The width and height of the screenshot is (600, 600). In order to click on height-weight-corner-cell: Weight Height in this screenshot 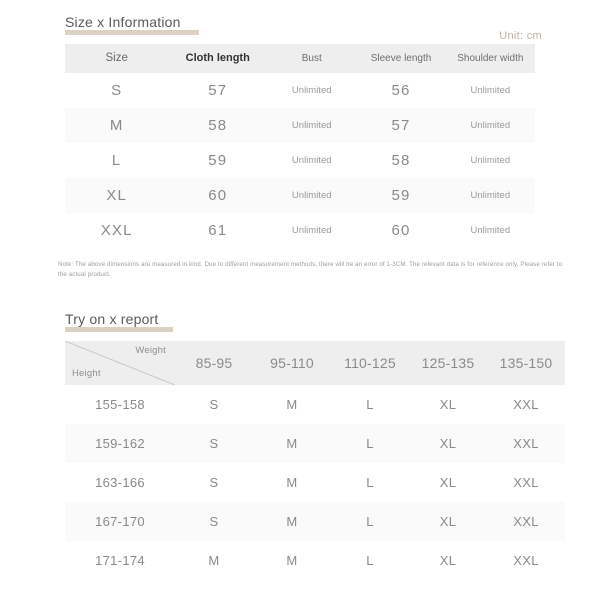, I will do `click(120, 362)`.